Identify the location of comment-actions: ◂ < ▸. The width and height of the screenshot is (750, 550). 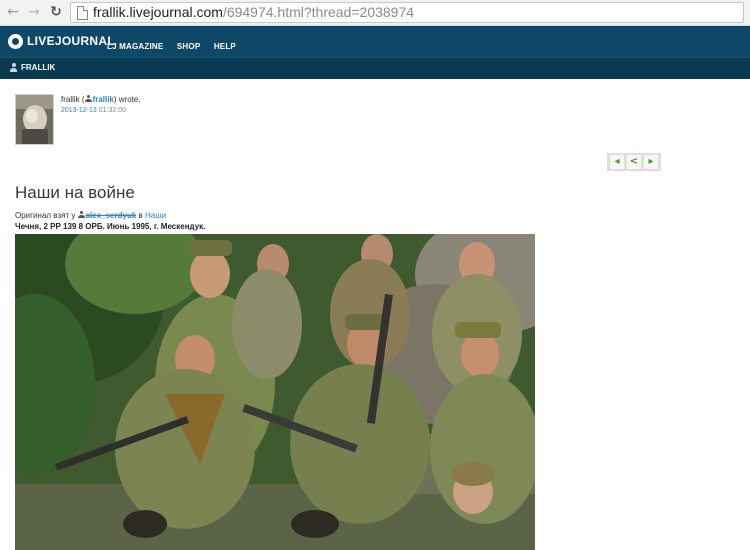
(634, 162).